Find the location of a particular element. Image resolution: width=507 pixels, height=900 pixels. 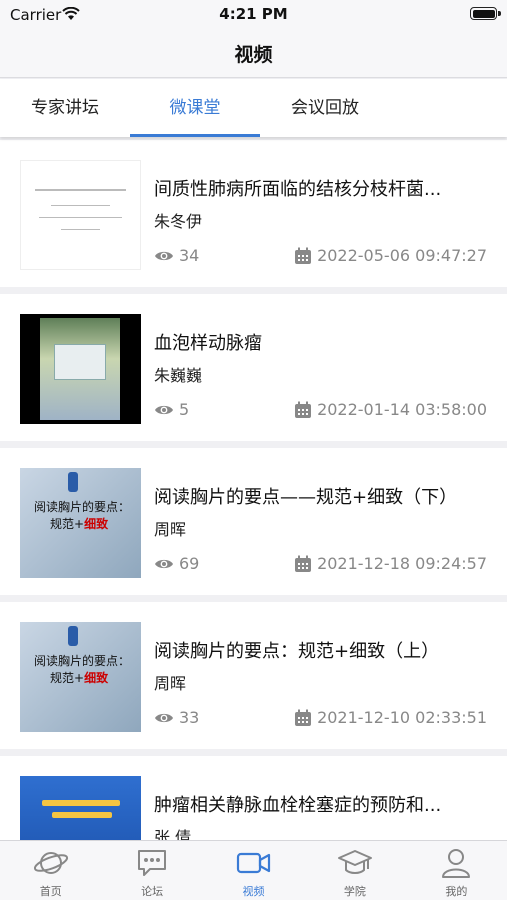

tabbar-item-forum: 论坛 is located at coordinates (151, 870).